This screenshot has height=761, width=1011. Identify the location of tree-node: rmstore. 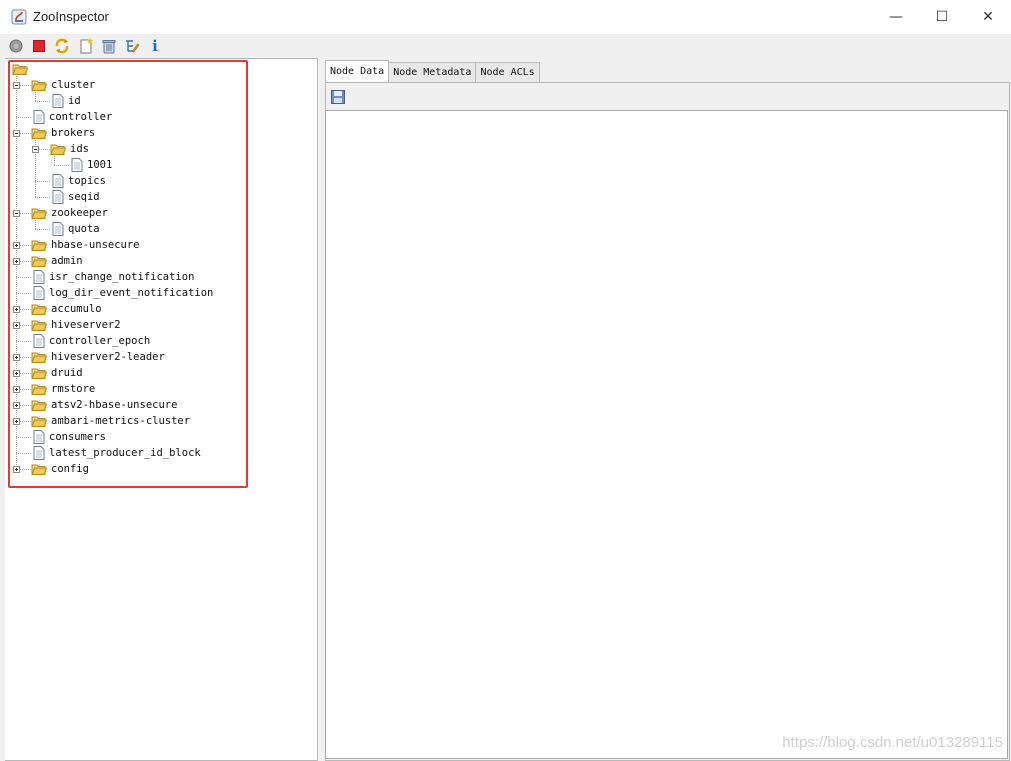
(63, 389).